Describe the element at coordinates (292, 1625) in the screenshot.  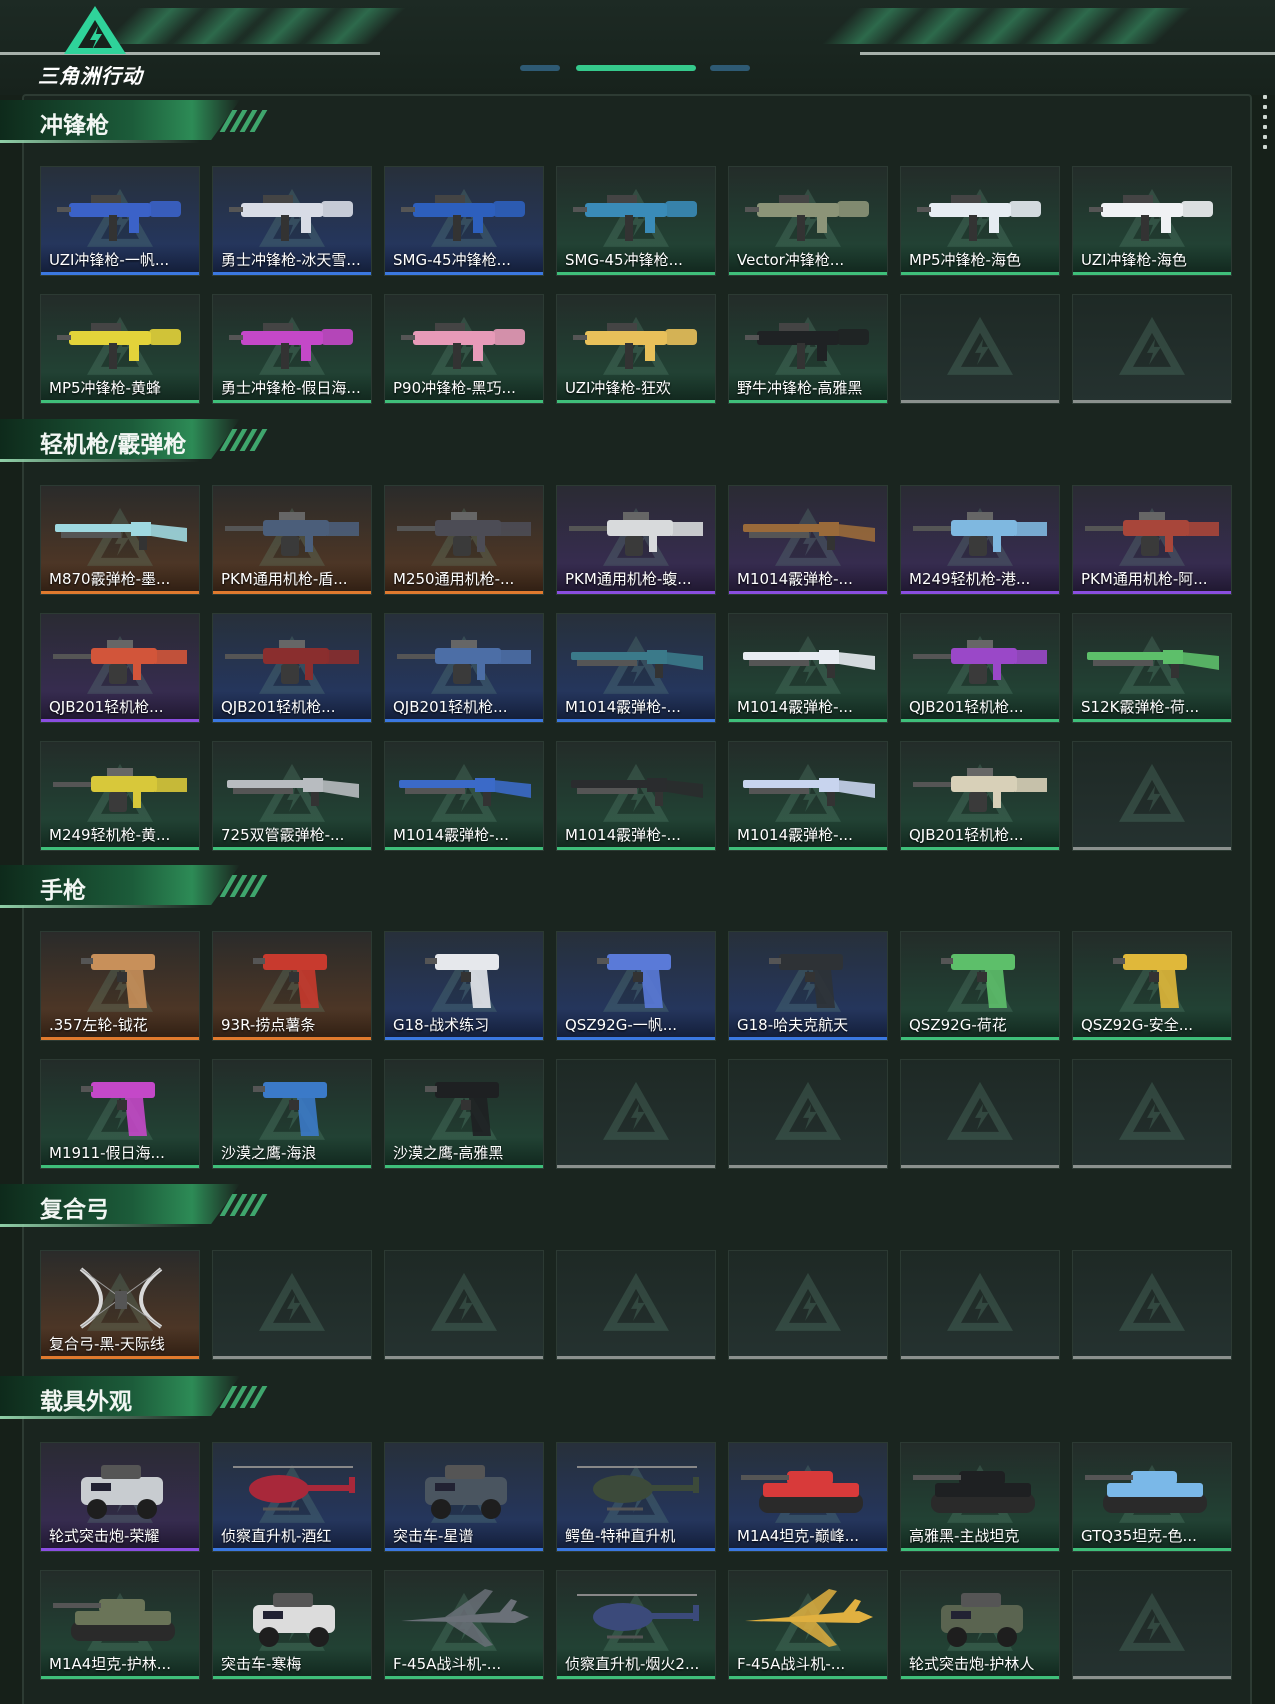
I see `skin-card: 突击车-寒梅` at that location.